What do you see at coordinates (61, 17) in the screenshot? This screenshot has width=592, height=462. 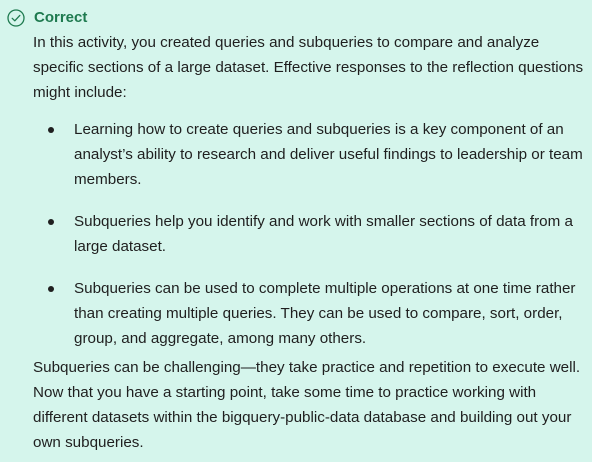 I see `status-label: Correct` at bounding box center [61, 17].